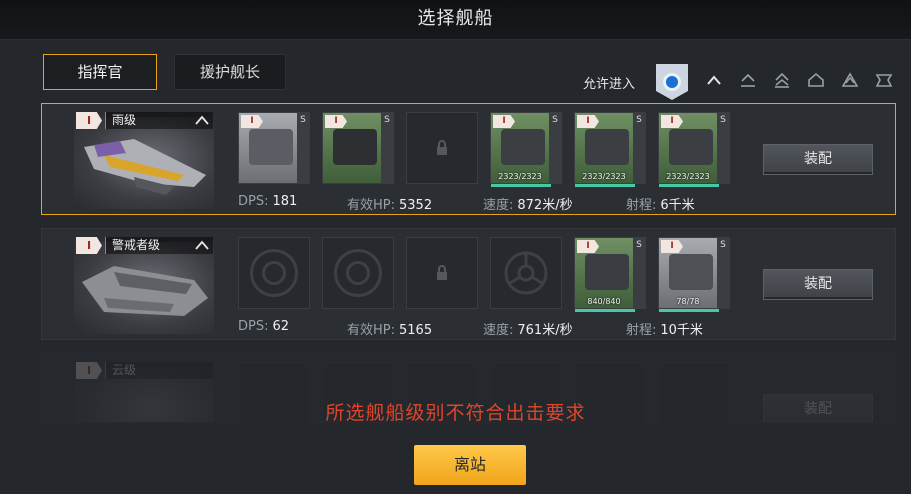  Describe the element at coordinates (264, 326) in the screenshot. I see `dps-stat: DPS: 62` at that location.